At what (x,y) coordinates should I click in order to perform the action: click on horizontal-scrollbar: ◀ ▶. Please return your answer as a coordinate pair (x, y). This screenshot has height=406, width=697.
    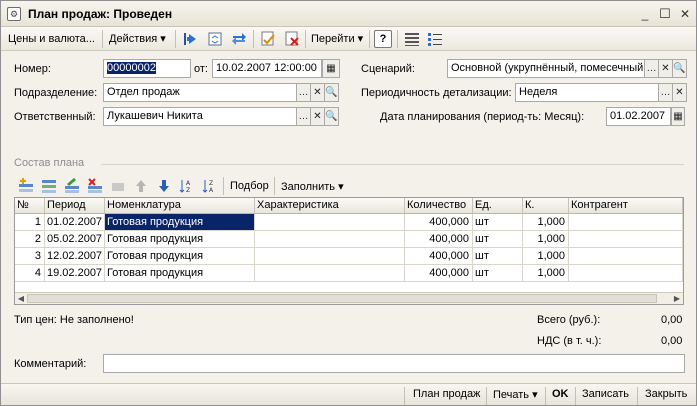
    Looking at the image, I should click on (349, 298).